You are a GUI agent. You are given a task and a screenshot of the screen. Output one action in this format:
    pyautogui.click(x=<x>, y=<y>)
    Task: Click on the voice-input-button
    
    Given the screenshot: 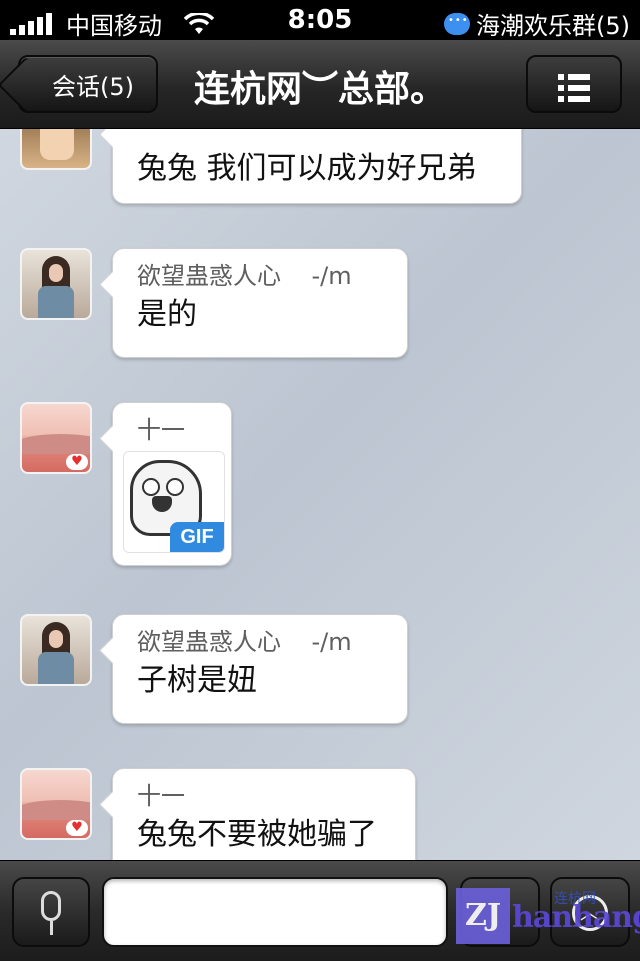 What is the action you would take?
    pyautogui.click(x=51, y=912)
    